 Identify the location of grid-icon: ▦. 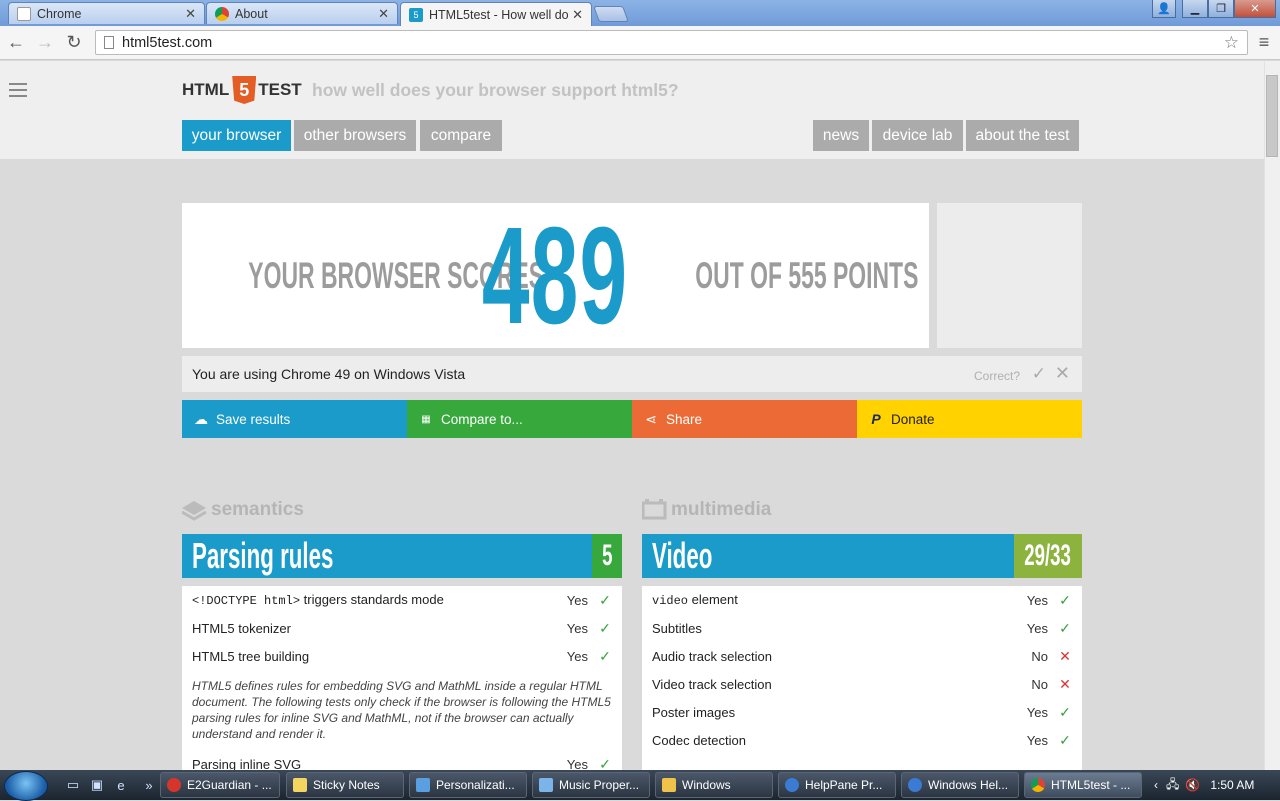
(426, 419).